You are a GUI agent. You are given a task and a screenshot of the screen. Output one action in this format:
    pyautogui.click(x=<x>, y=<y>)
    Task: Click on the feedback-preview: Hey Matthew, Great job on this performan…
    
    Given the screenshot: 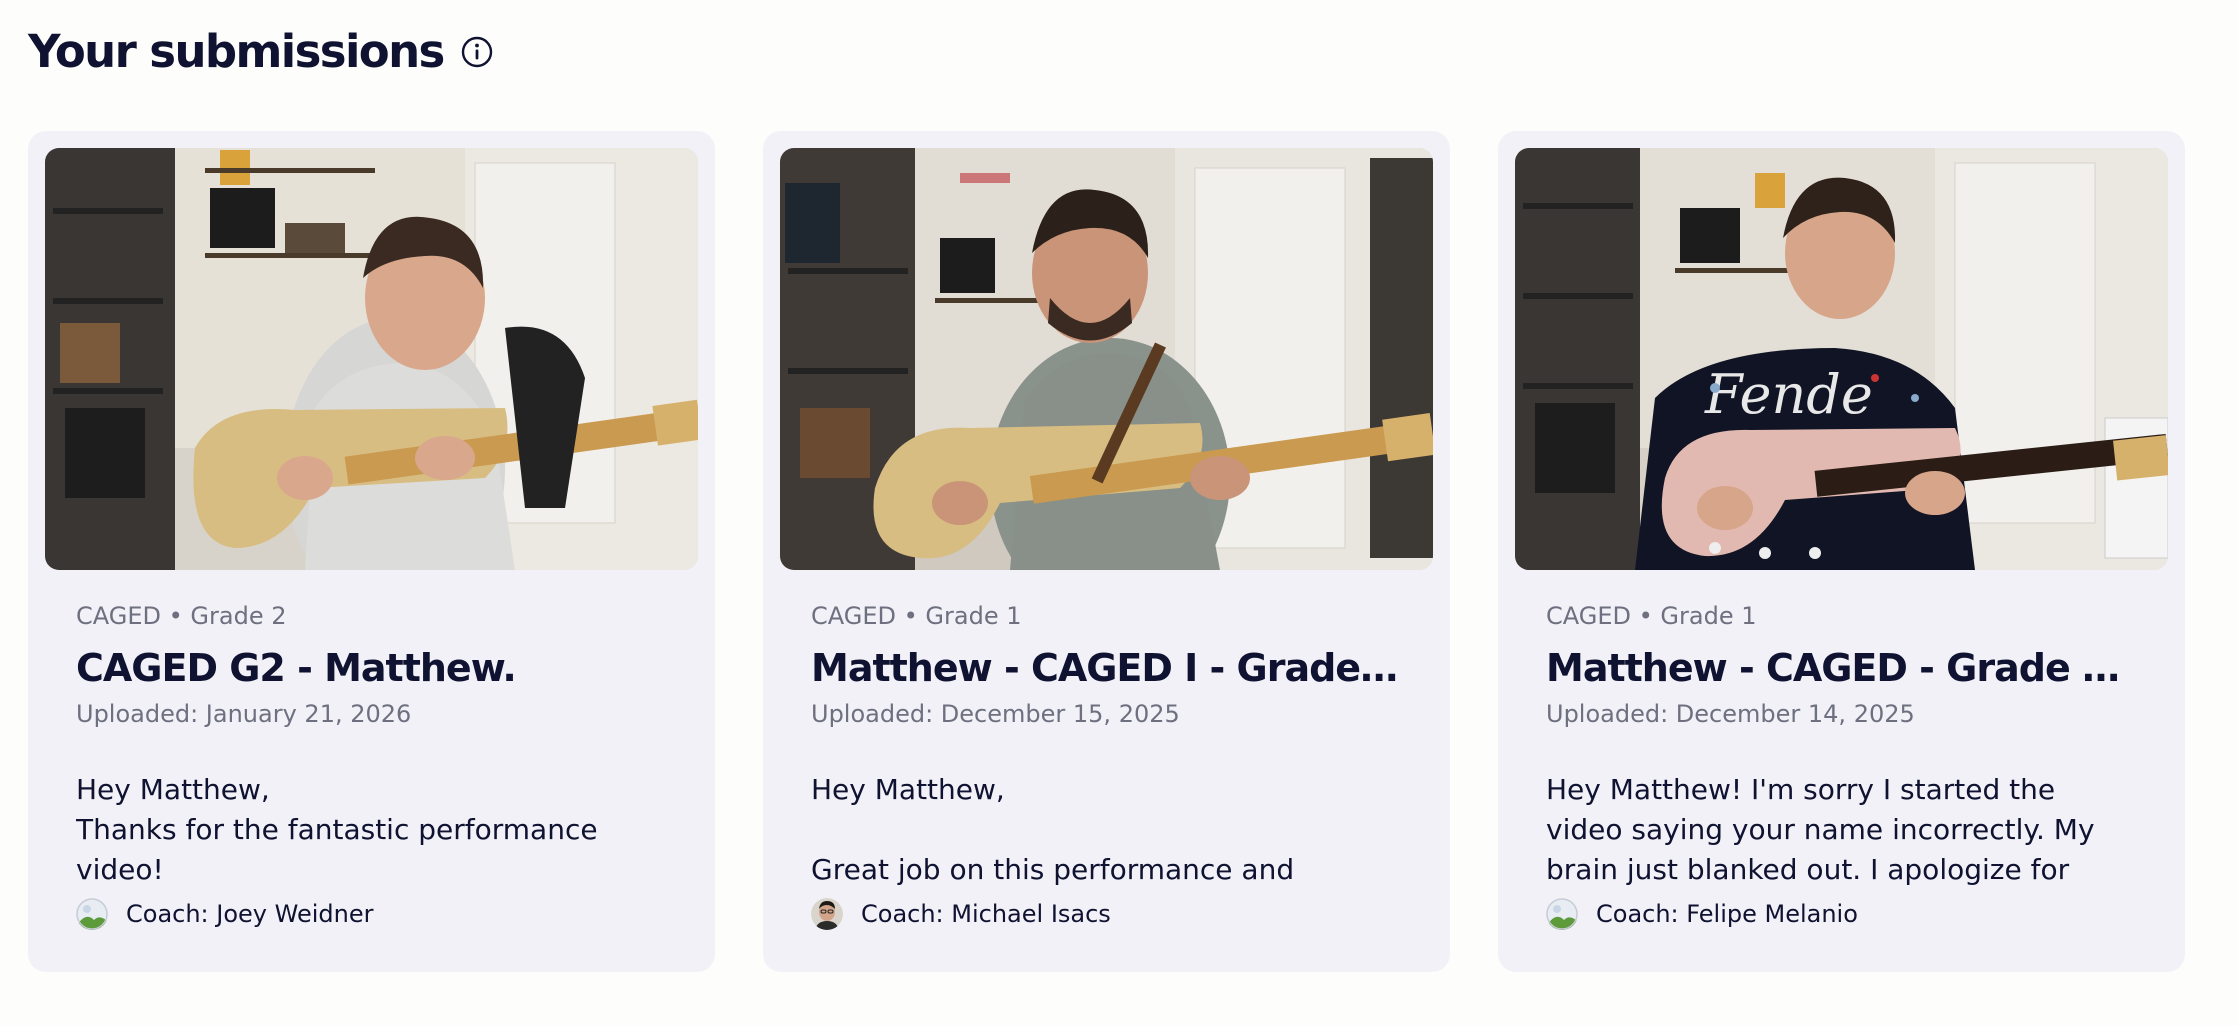 What is the action you would take?
    pyautogui.click(x=1053, y=829)
    